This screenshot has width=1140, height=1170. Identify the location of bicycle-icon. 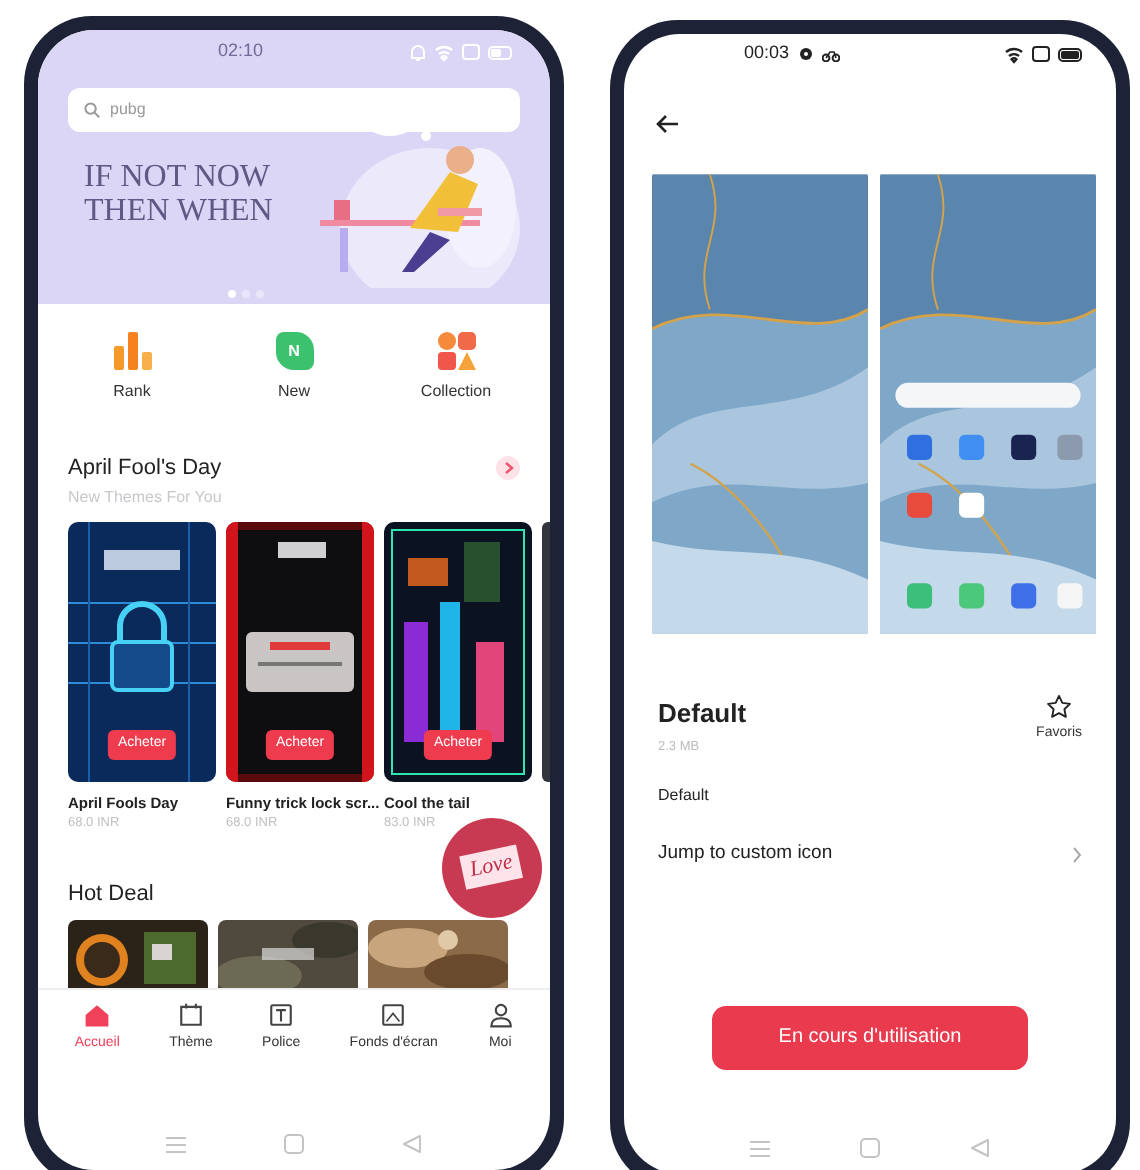
(830, 54).